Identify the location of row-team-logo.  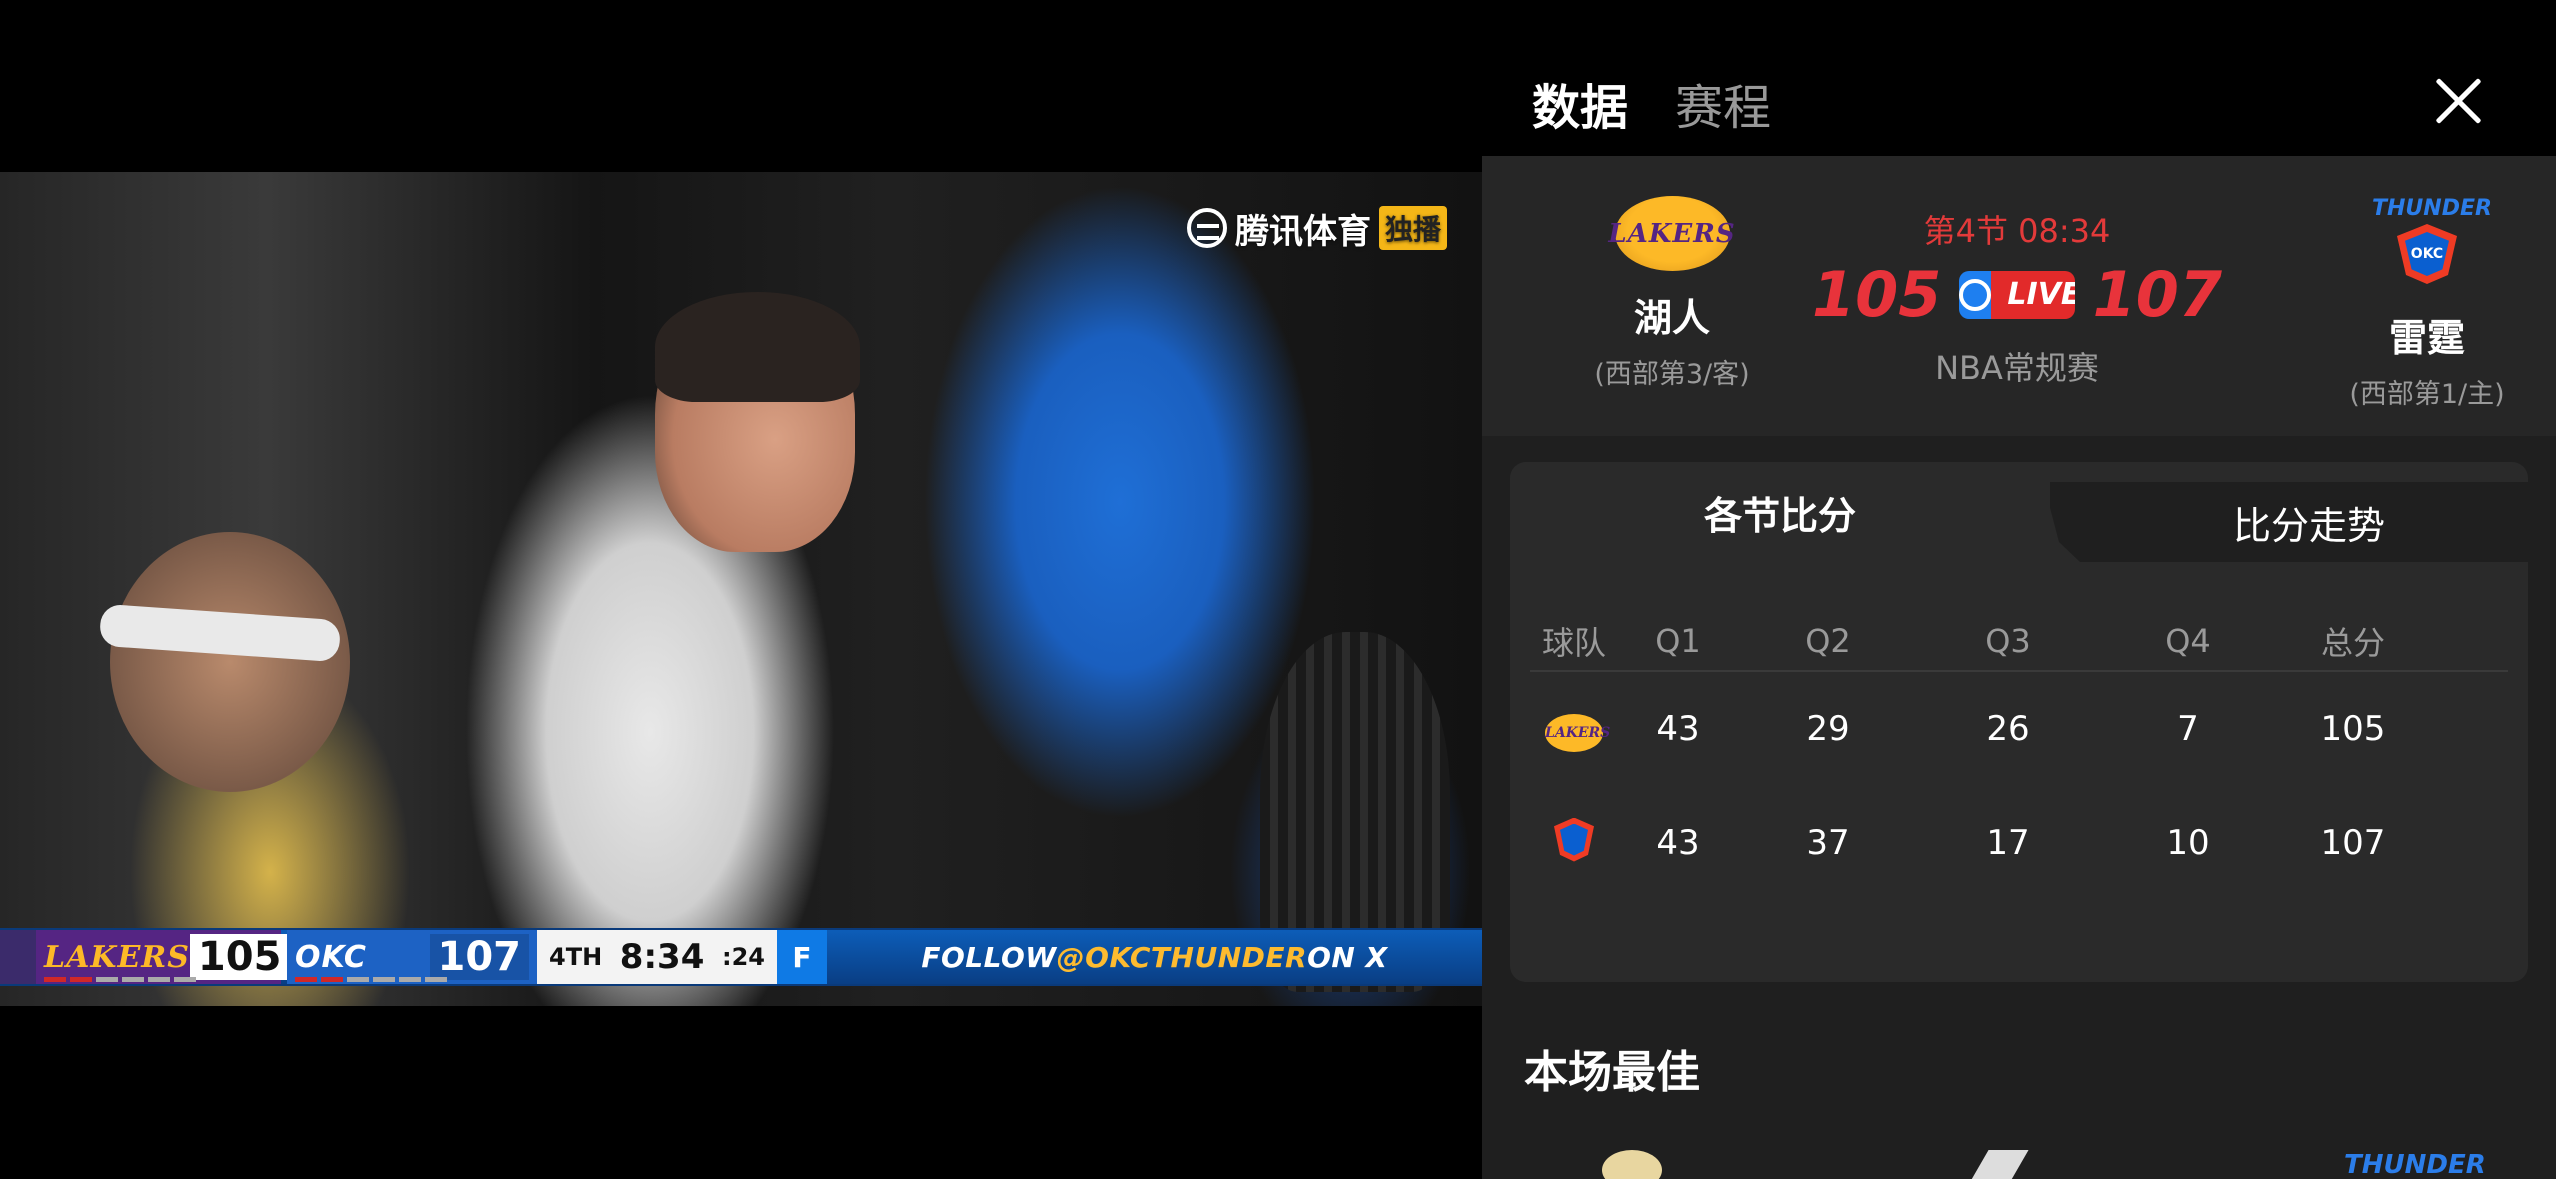
(1574, 843).